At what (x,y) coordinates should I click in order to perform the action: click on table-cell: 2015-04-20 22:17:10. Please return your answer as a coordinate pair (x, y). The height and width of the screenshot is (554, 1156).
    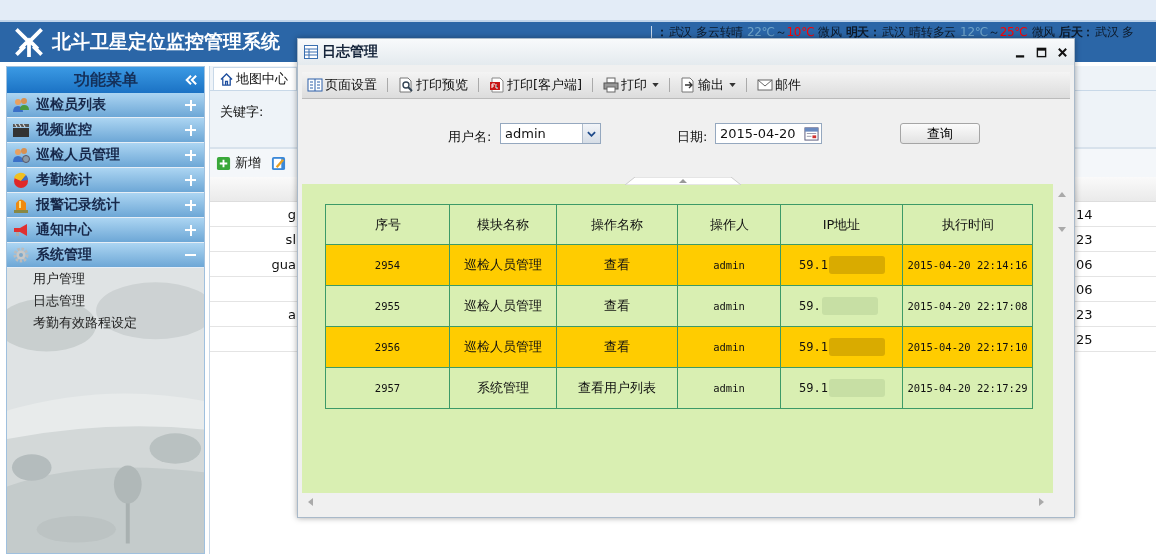
    Looking at the image, I should click on (967, 347).